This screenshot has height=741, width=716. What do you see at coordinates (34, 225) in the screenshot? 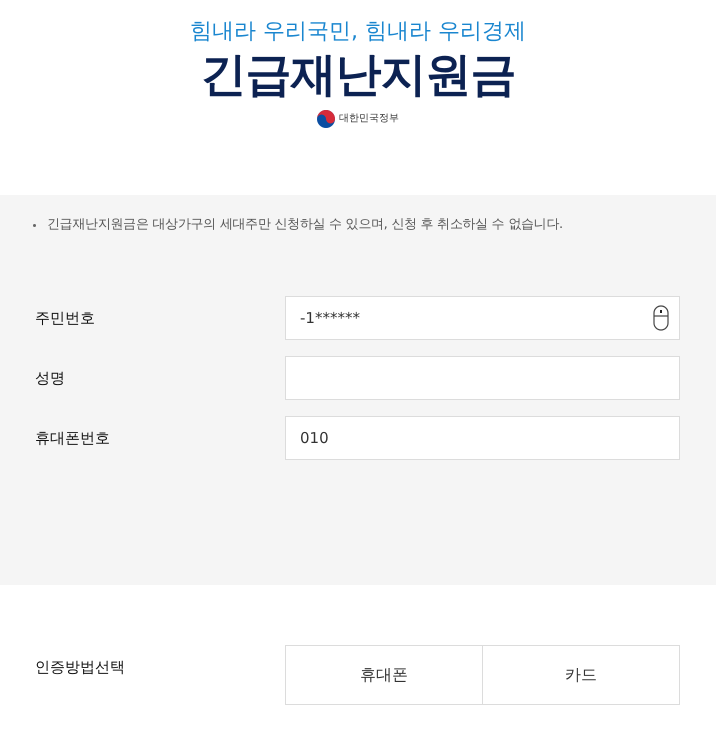
I see `bullet-icon` at bounding box center [34, 225].